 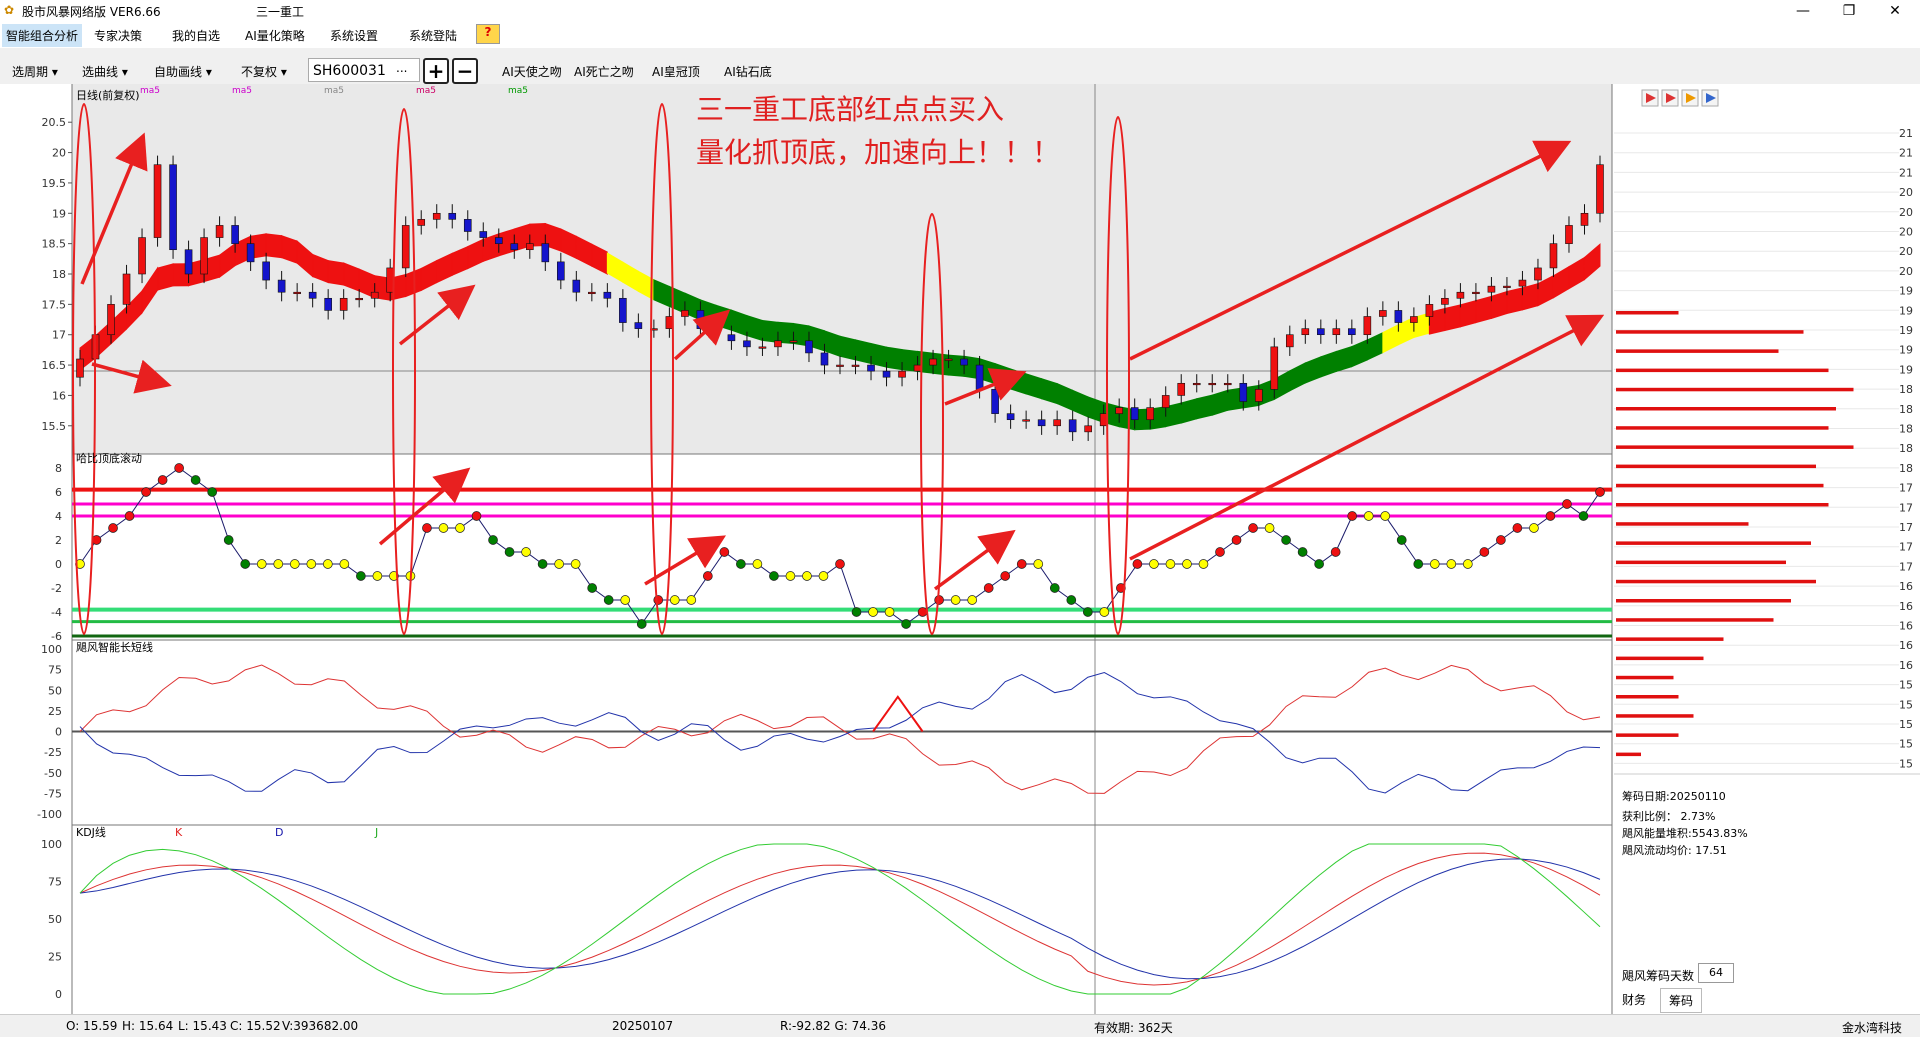 What do you see at coordinates (1906, 389) in the screenshot?
I see `chip-price-label: 18` at bounding box center [1906, 389].